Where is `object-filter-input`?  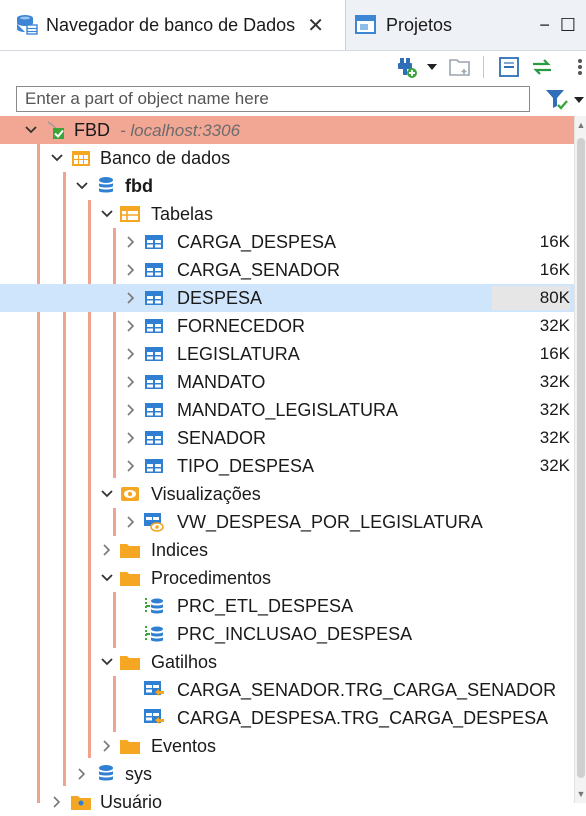
object-filter-input is located at coordinates (273, 99).